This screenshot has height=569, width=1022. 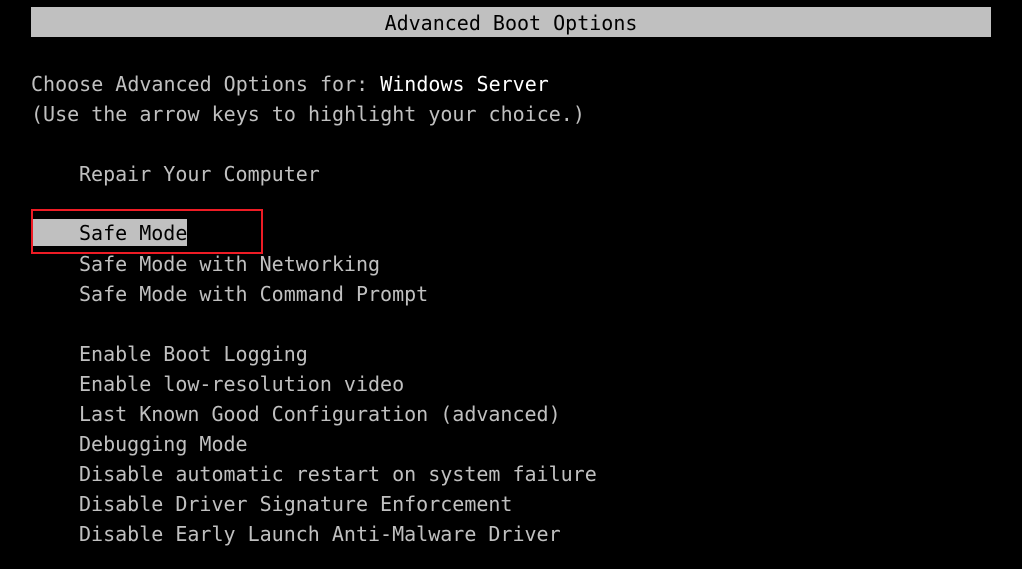 I want to click on option-low-resolution-video: Enable low-resolution video, so click(x=241, y=384).